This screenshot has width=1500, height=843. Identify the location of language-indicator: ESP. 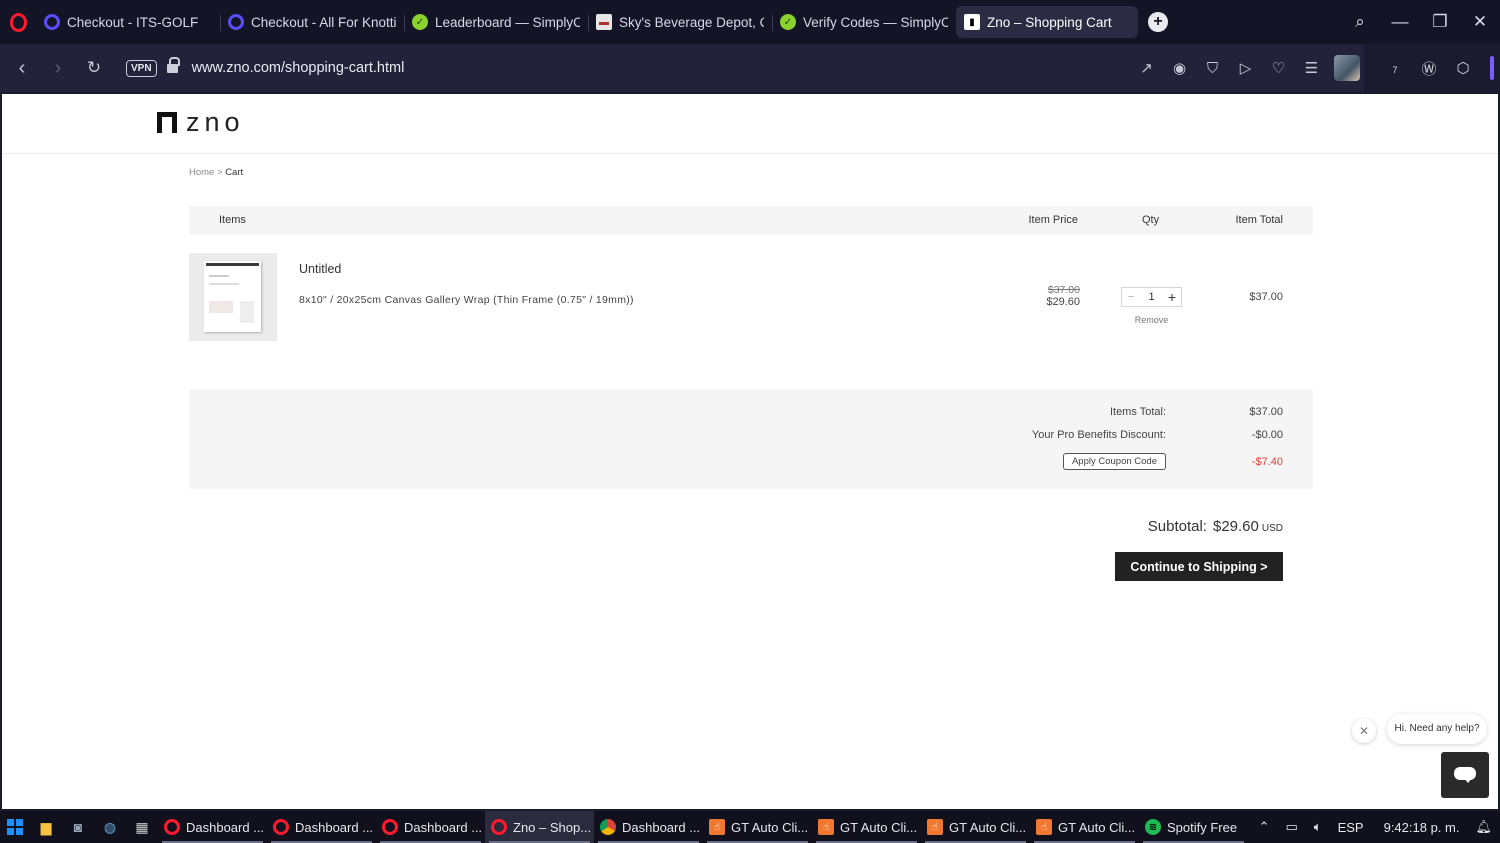
(1351, 827).